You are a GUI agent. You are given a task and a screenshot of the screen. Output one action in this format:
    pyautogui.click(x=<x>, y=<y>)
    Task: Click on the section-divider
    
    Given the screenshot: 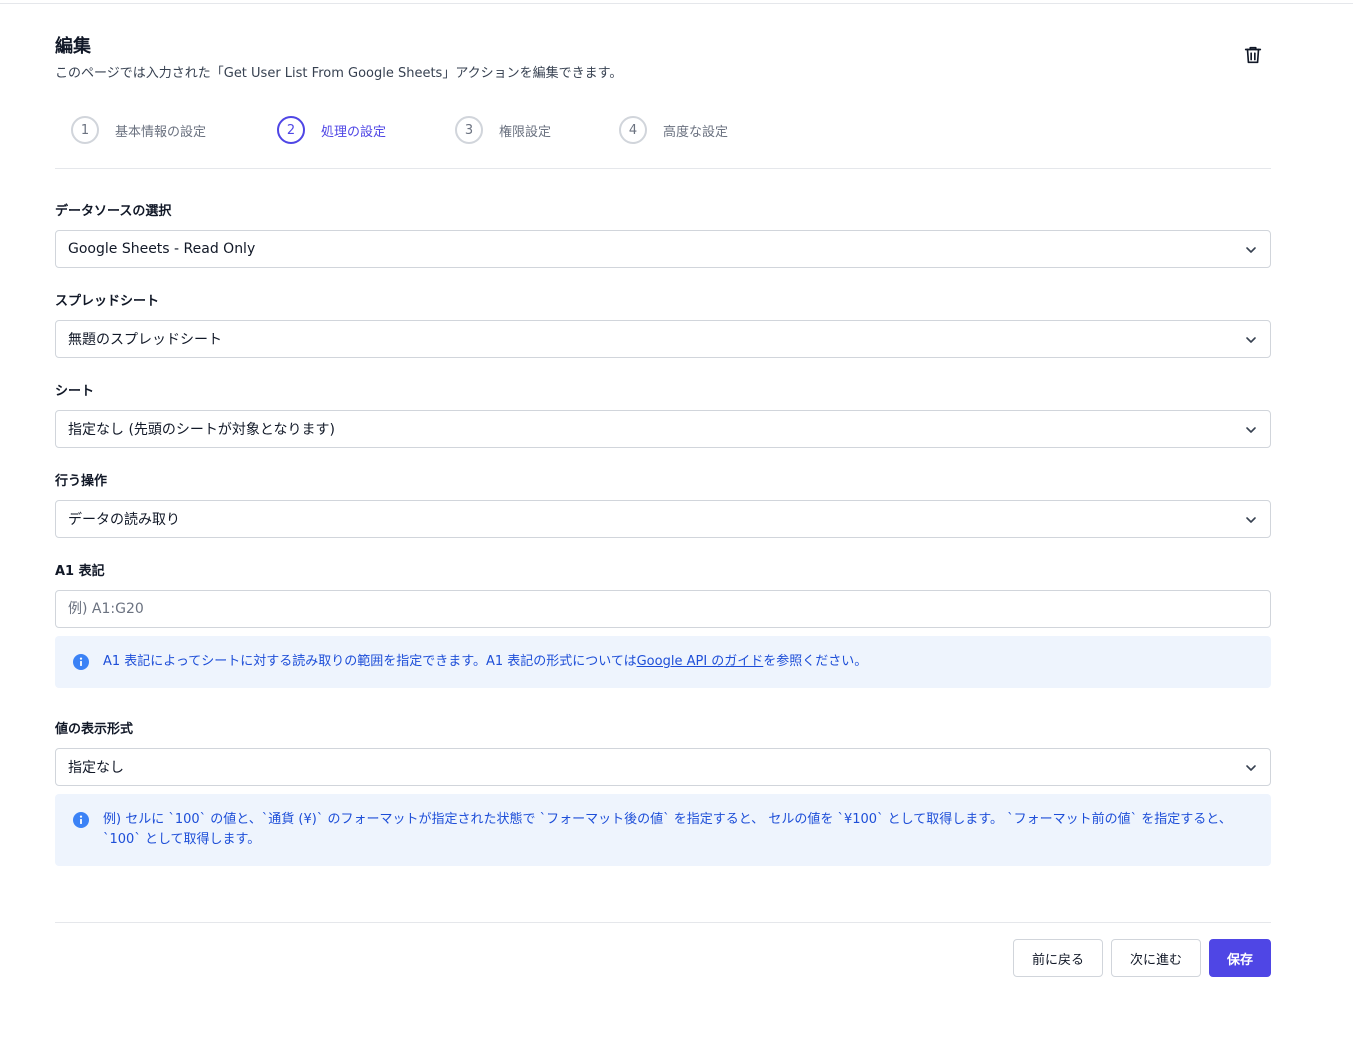 What is the action you would take?
    pyautogui.click(x=663, y=168)
    